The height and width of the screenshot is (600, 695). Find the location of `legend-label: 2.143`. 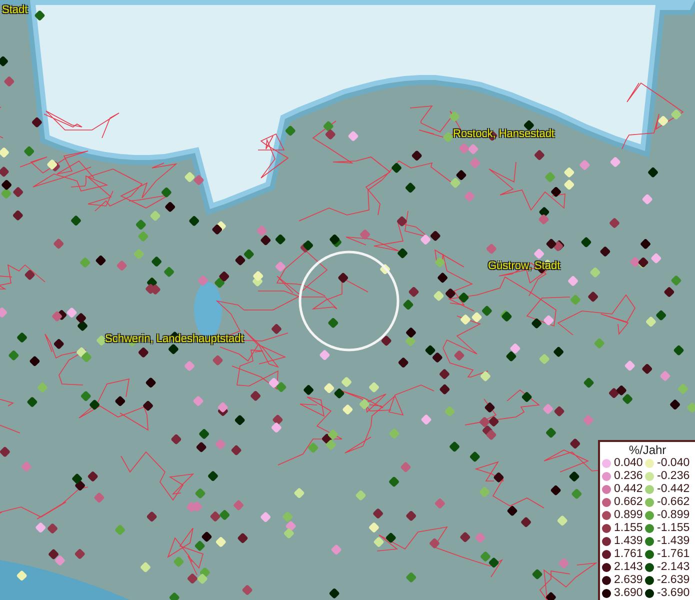

legend-label: 2.143 is located at coordinates (628, 567).